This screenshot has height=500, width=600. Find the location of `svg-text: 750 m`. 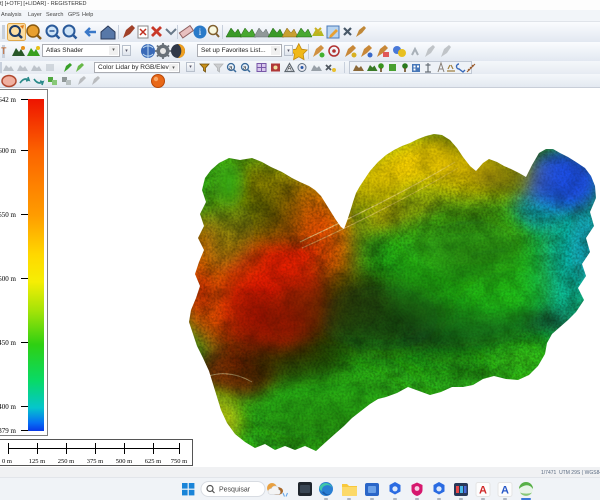

svg-text: 750 m is located at coordinates (179, 461).